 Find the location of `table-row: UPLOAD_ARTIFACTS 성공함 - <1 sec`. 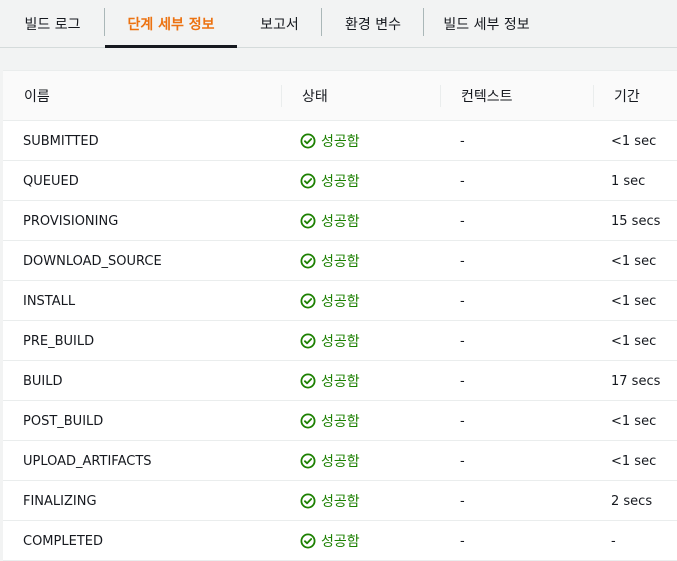

table-row: UPLOAD_ARTIFACTS 성공함 - <1 sec is located at coordinates (340, 461).